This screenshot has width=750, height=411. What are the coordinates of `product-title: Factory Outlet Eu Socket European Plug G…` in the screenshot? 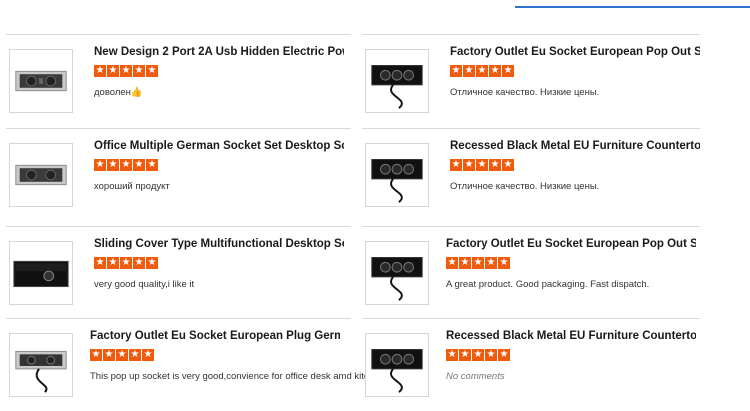 It's located at (215, 336).